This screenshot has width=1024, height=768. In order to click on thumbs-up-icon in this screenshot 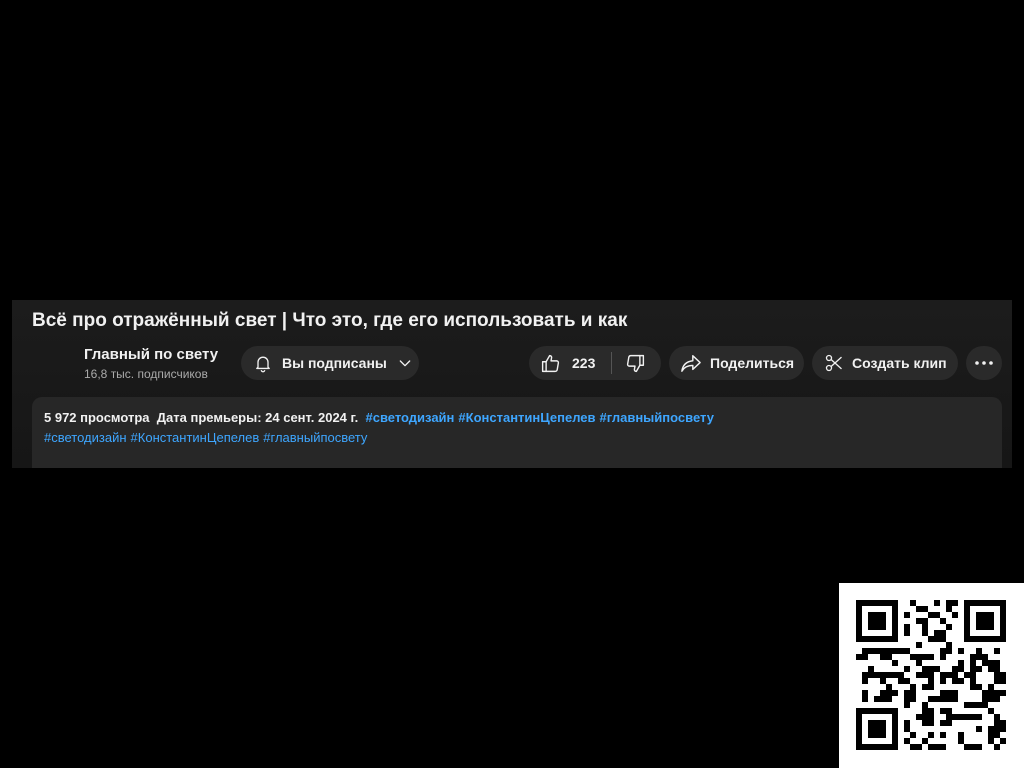, I will do `click(550, 363)`.